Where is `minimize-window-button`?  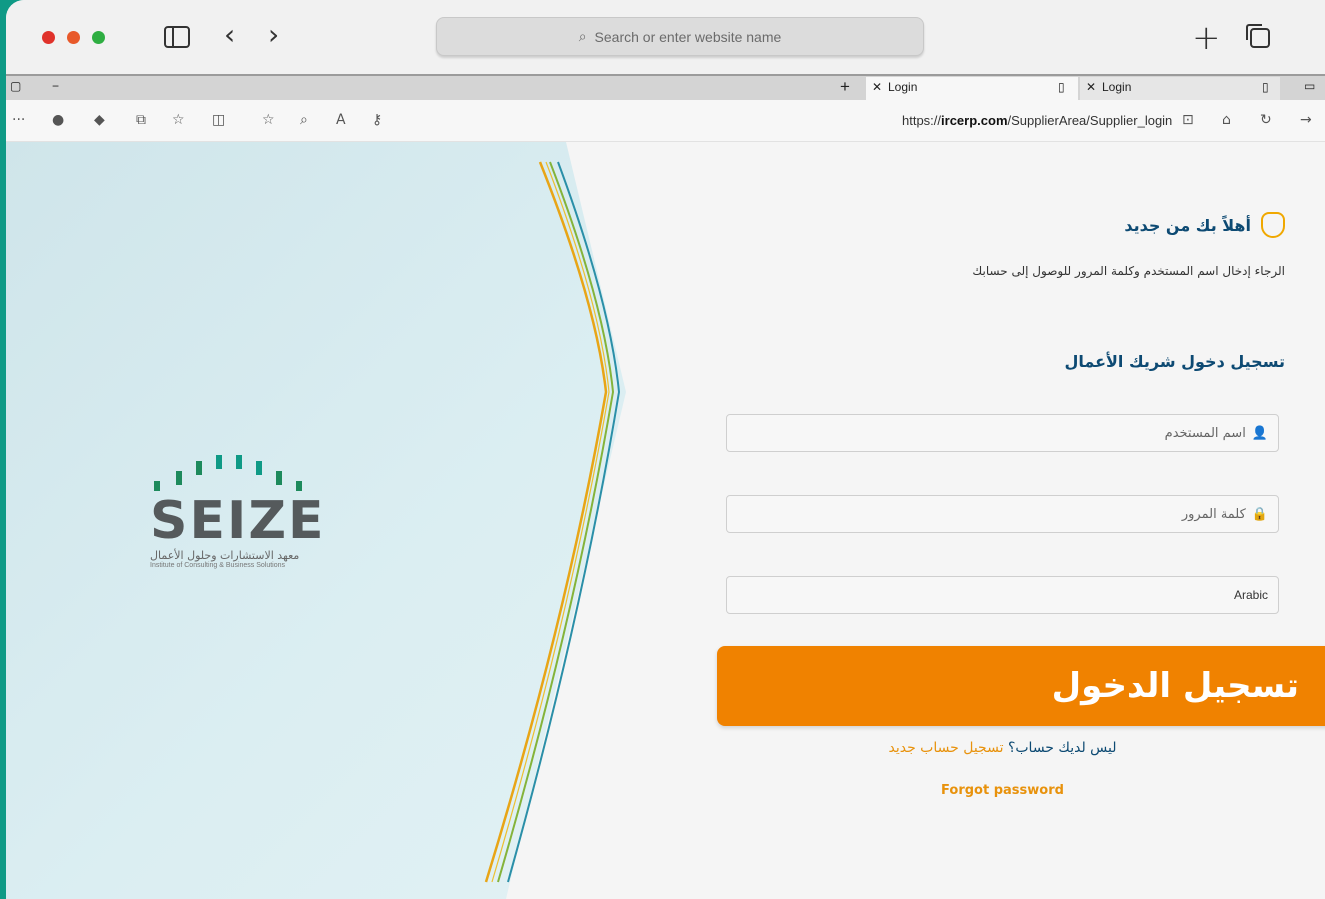
minimize-window-button is located at coordinates (73, 37).